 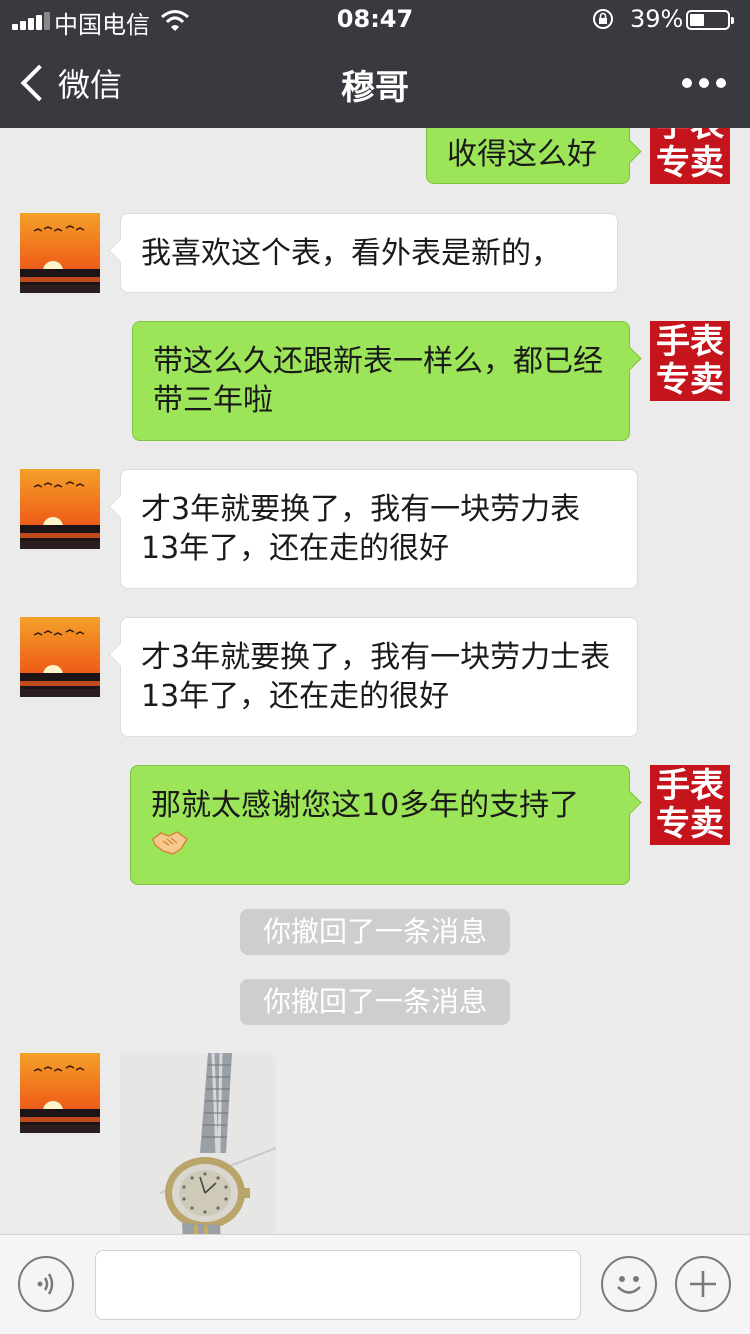 I want to click on voice-button, so click(x=46, y=1284).